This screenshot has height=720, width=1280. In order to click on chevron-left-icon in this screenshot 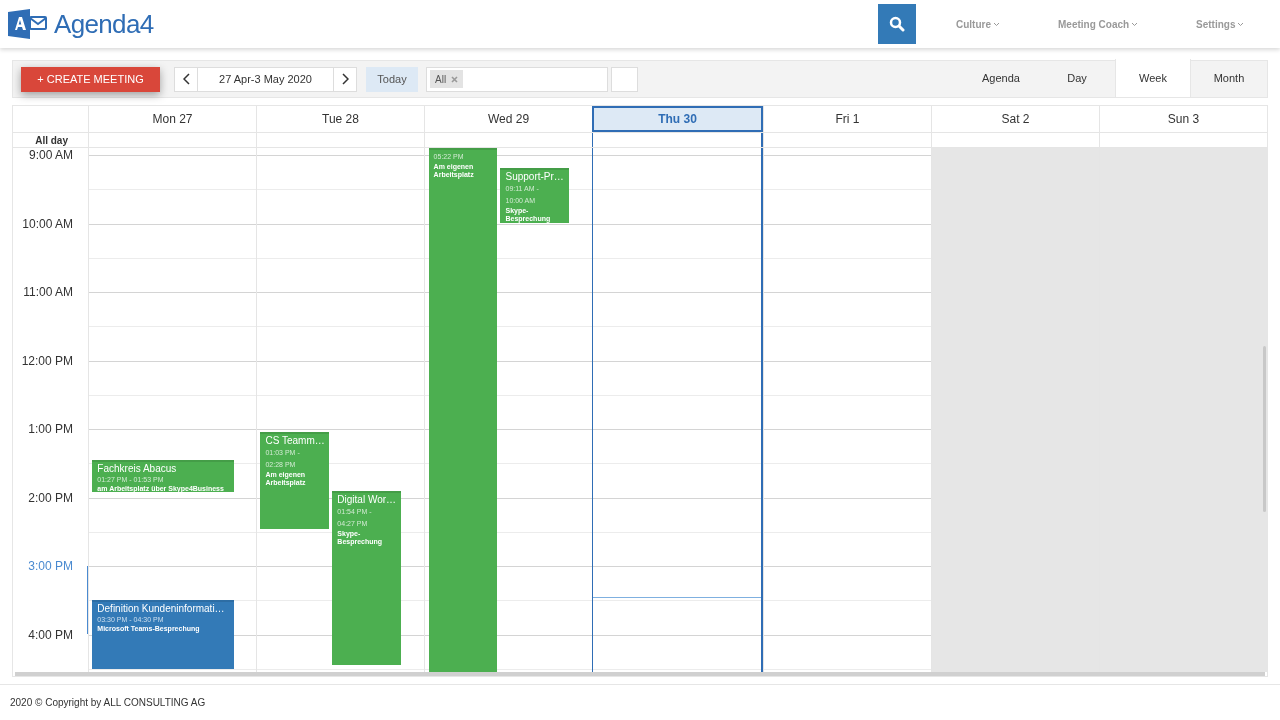, I will do `click(186, 79)`.